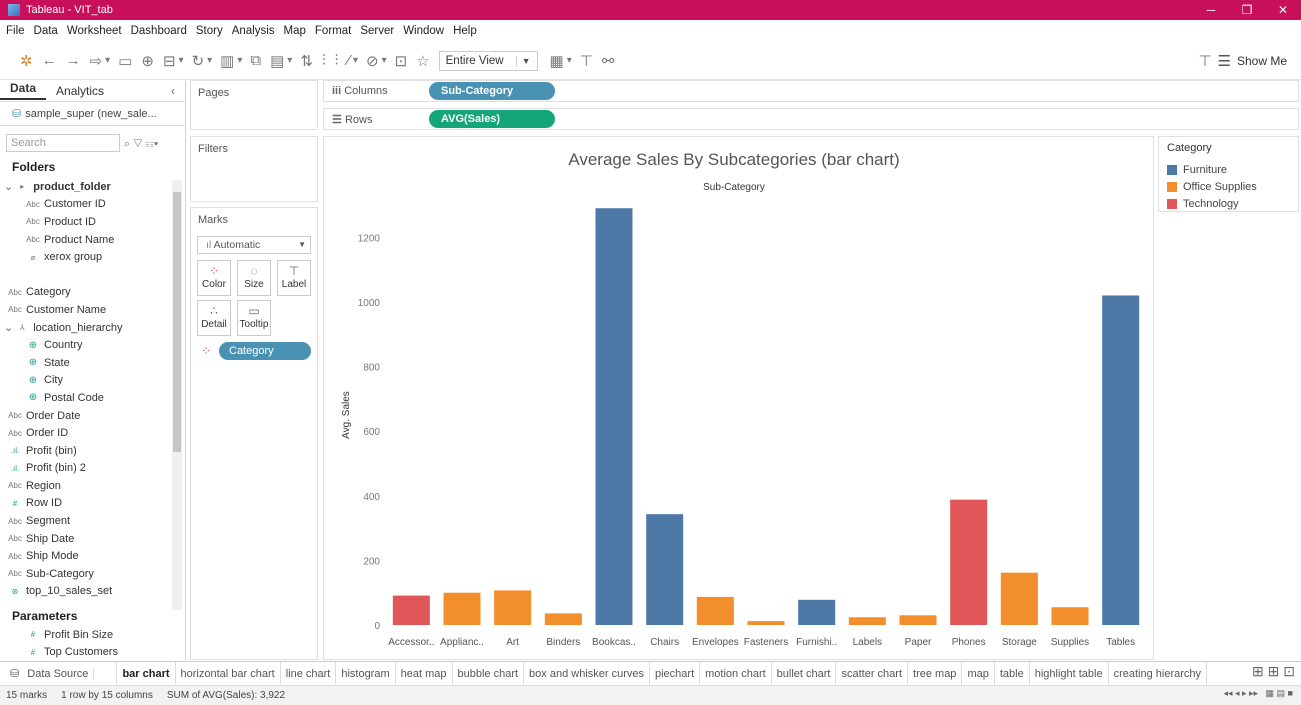  I want to click on legend-item: Technology, so click(1228, 203).